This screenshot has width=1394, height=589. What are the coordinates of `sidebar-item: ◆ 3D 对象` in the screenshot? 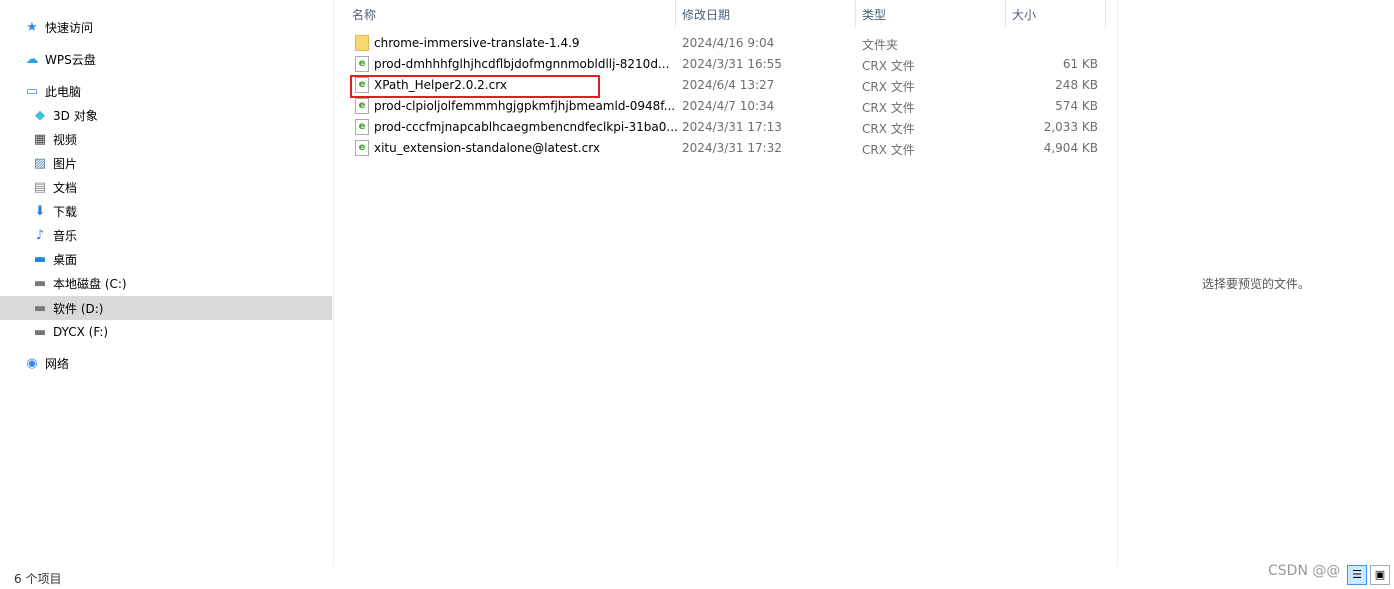 It's located at (166, 115).